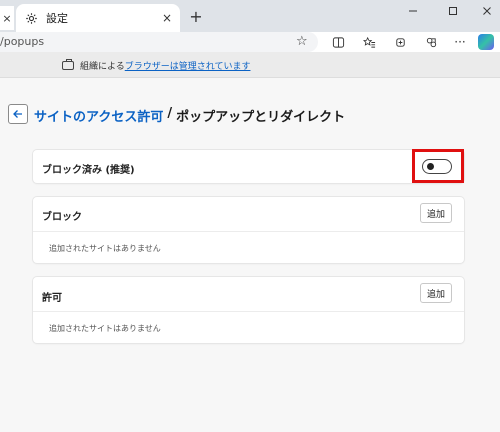  I want to click on back-button, so click(18, 114).